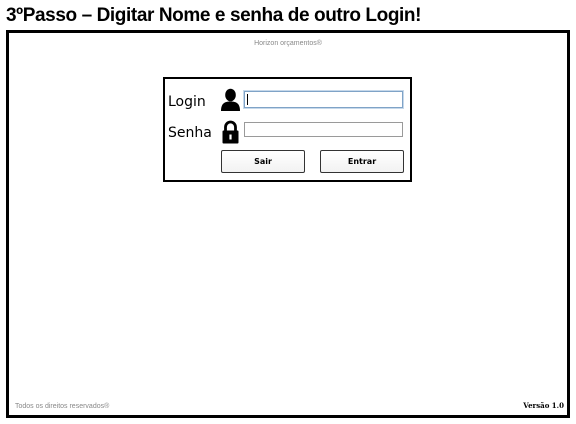 The width and height of the screenshot is (576, 424). What do you see at coordinates (190, 133) in the screenshot?
I see `senha-label: Senha` at bounding box center [190, 133].